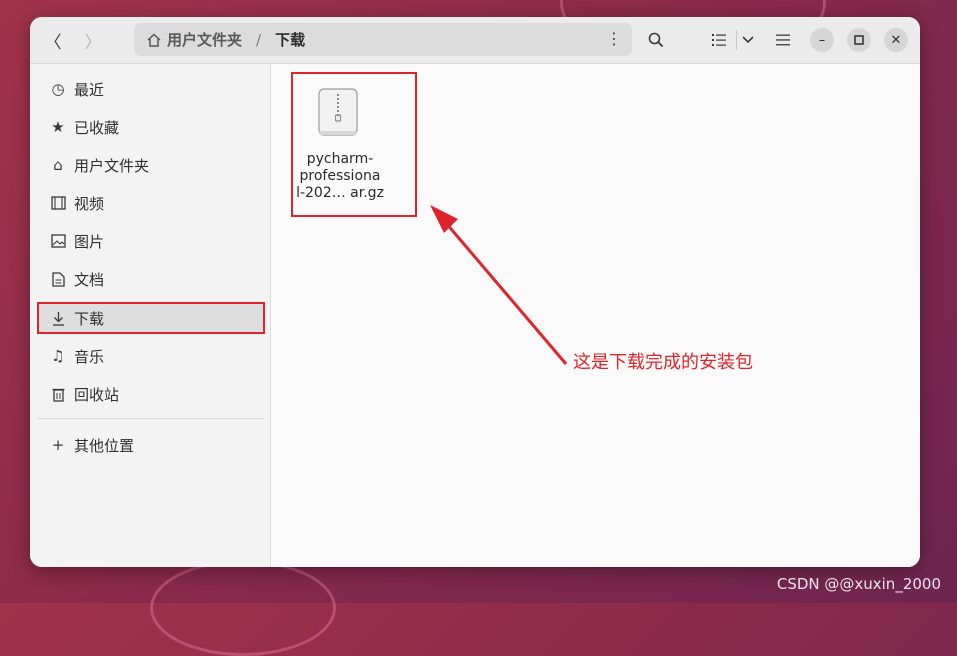  Describe the element at coordinates (858, 584) in the screenshot. I see `watermark: CSDN @@xuxin_2000` at that location.